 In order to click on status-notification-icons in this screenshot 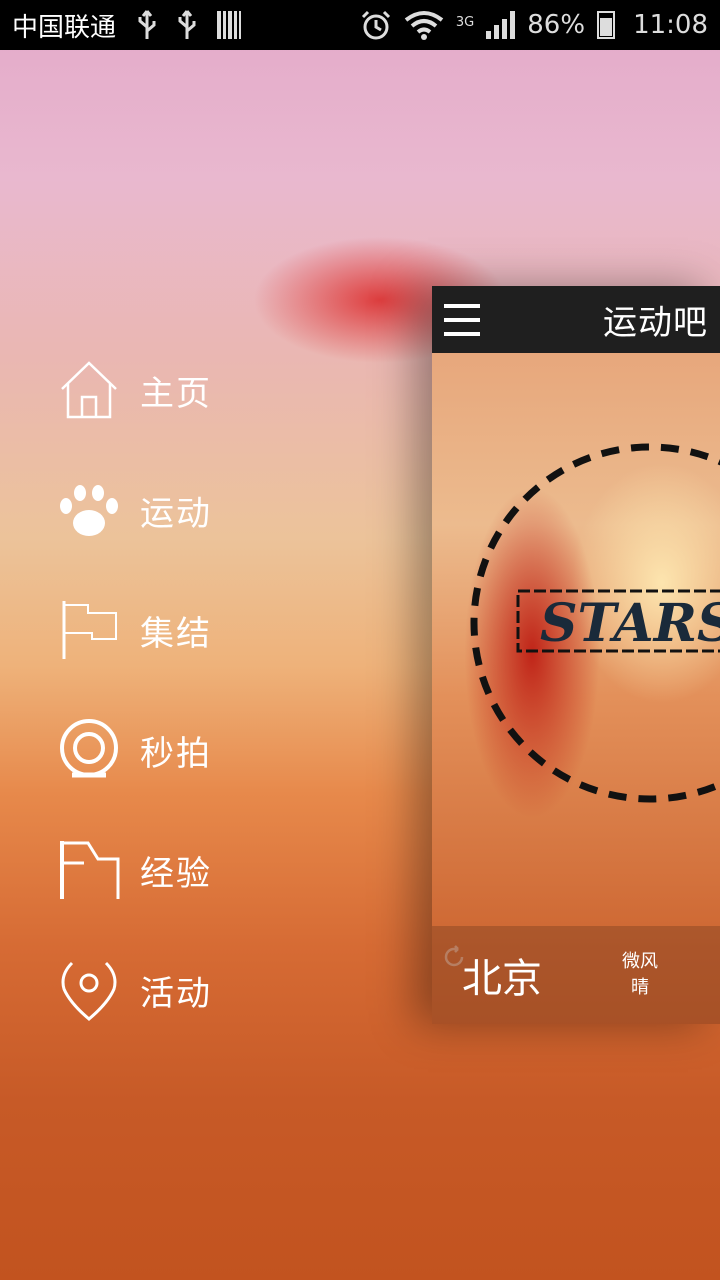, I will do `click(189, 25)`.